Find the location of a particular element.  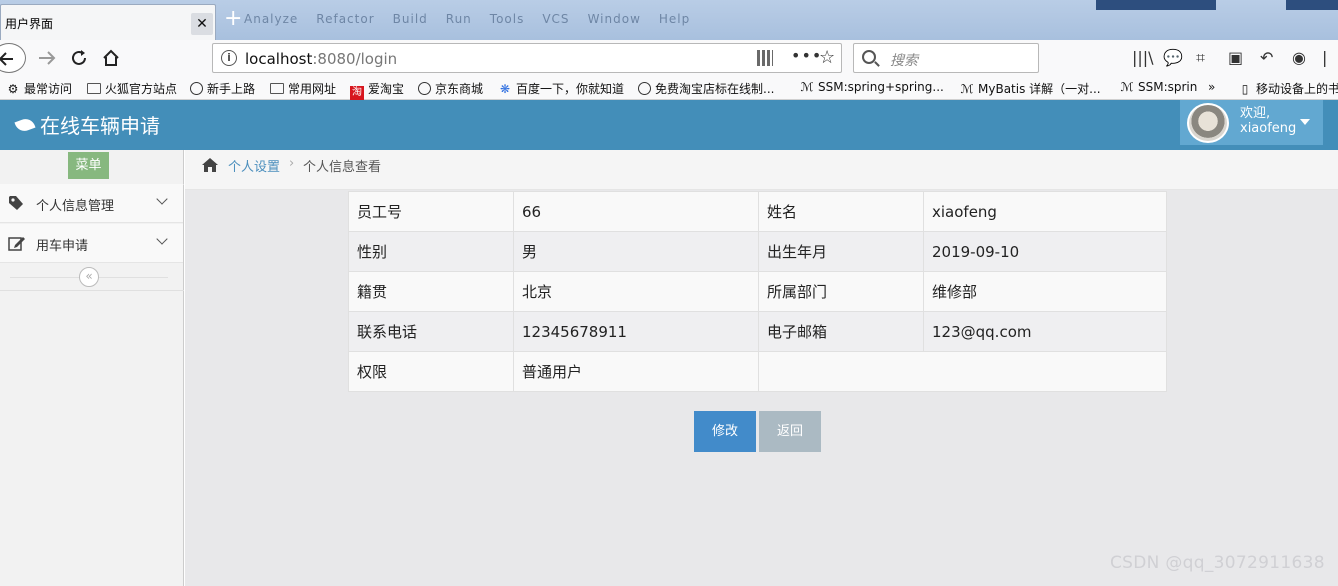

library-icon: |||\ is located at coordinates (1143, 57).